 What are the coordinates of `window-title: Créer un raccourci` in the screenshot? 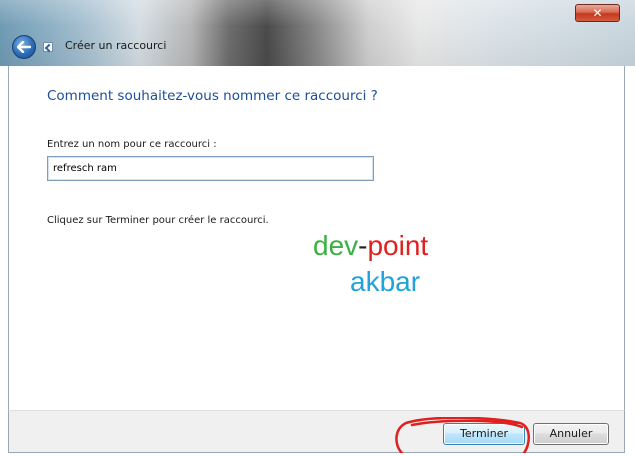 It's located at (116, 45).